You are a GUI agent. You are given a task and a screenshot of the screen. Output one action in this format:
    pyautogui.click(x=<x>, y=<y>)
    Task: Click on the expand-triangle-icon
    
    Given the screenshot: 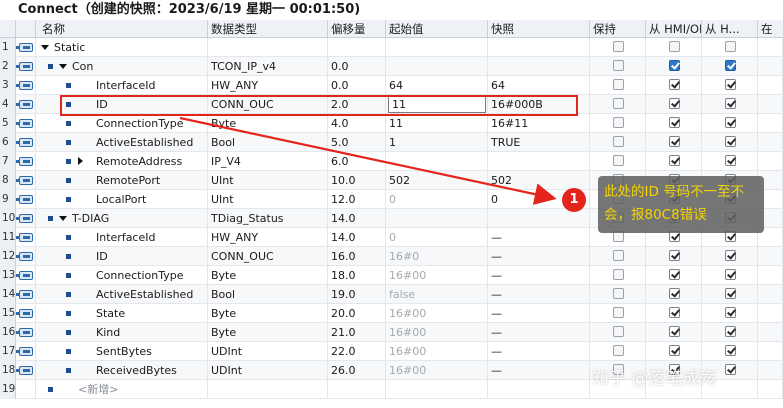 What is the action you would take?
    pyautogui.click(x=80, y=161)
    